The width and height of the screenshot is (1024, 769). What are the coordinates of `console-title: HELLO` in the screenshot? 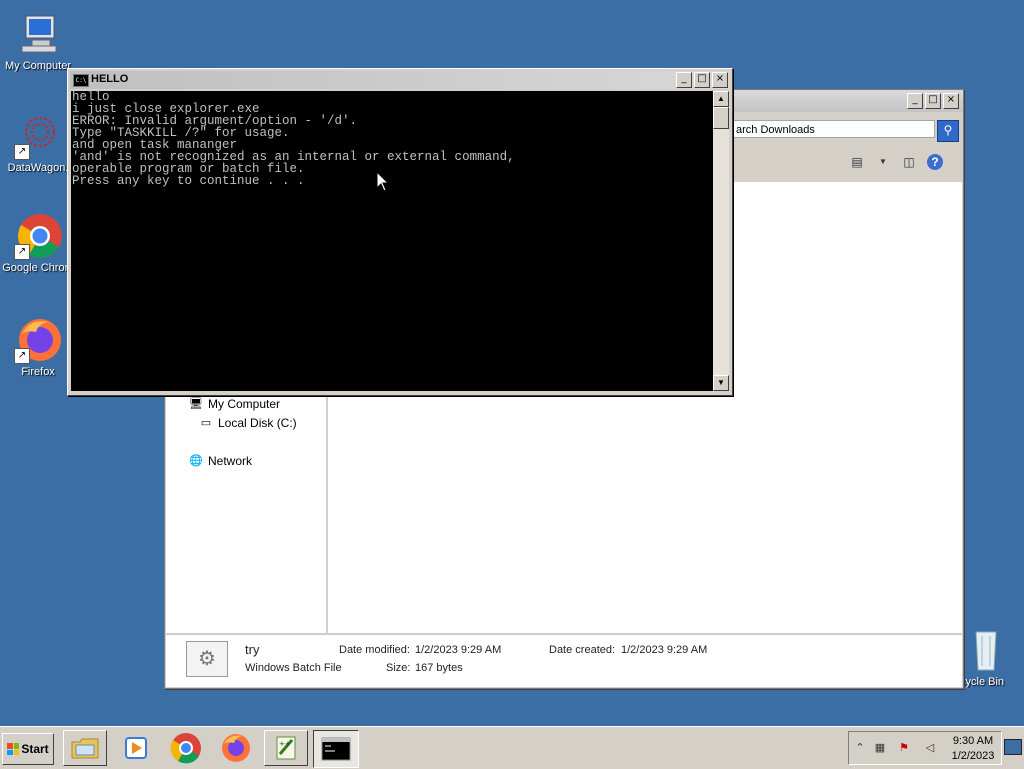 It's located at (110, 79).